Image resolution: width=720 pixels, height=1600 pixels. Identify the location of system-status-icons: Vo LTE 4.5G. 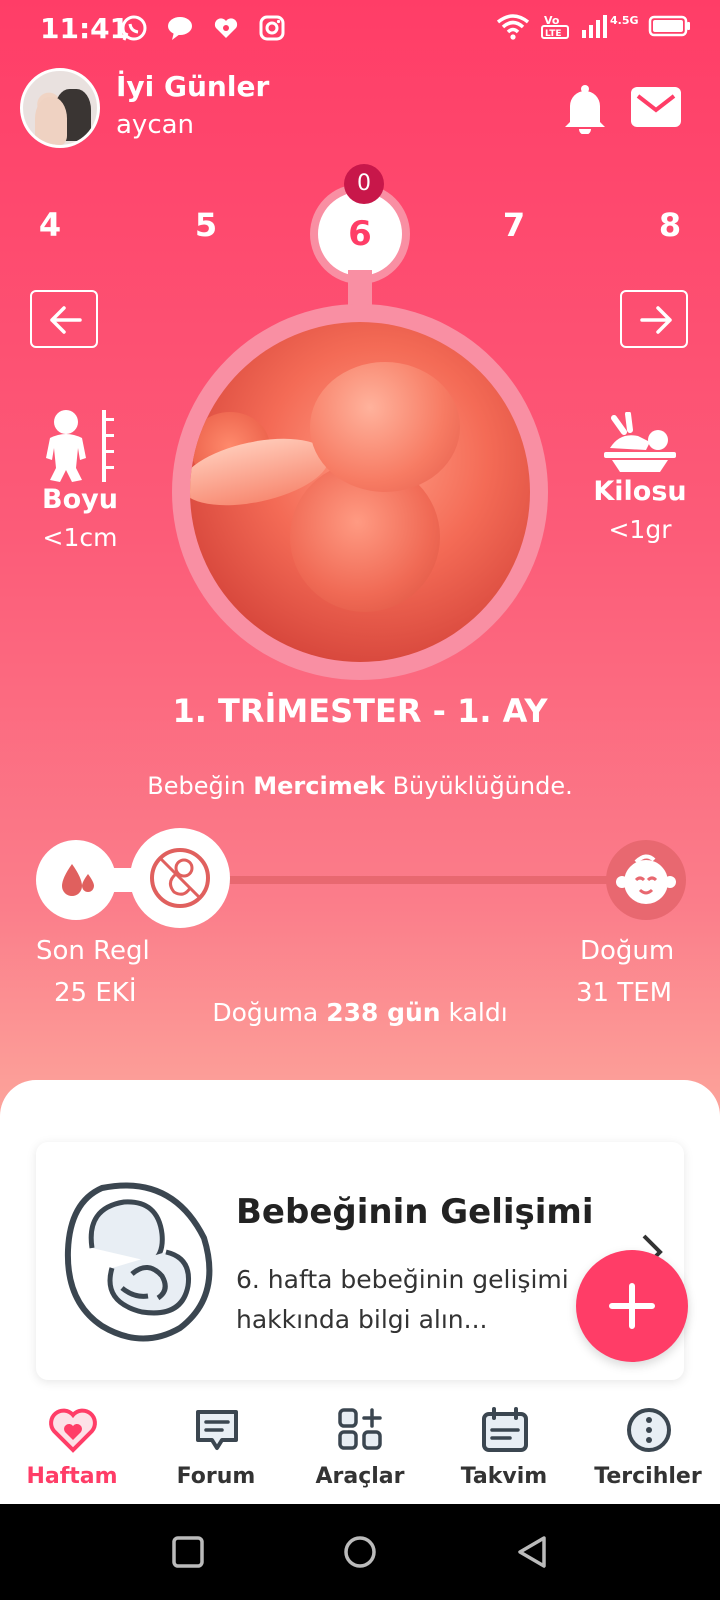
(594, 26).